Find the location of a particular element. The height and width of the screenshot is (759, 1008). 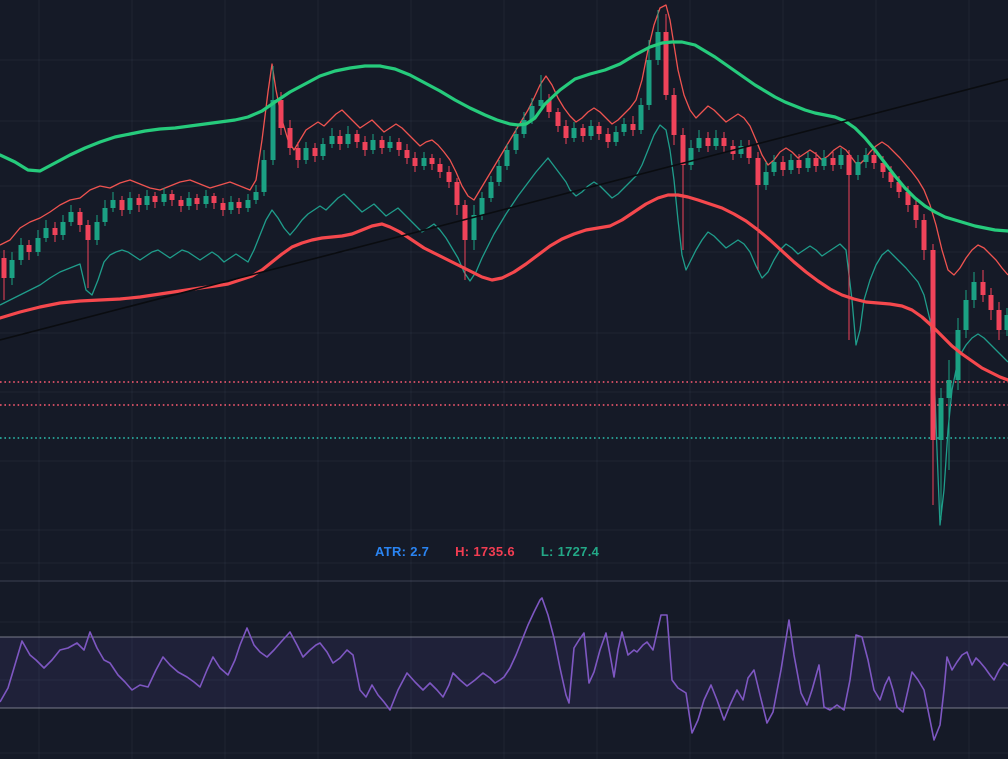

low-value: L: 1727.4 is located at coordinates (570, 551).